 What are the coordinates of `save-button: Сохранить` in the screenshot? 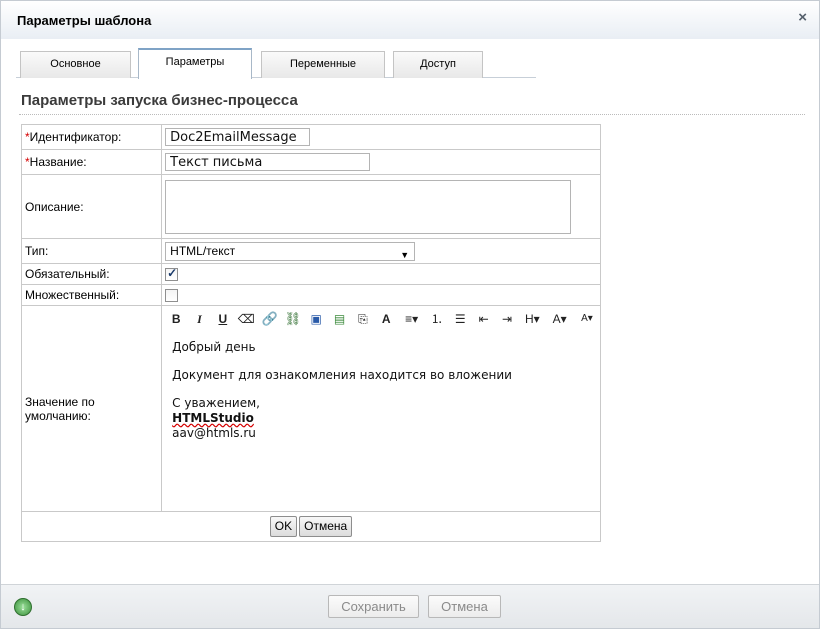 It's located at (373, 606).